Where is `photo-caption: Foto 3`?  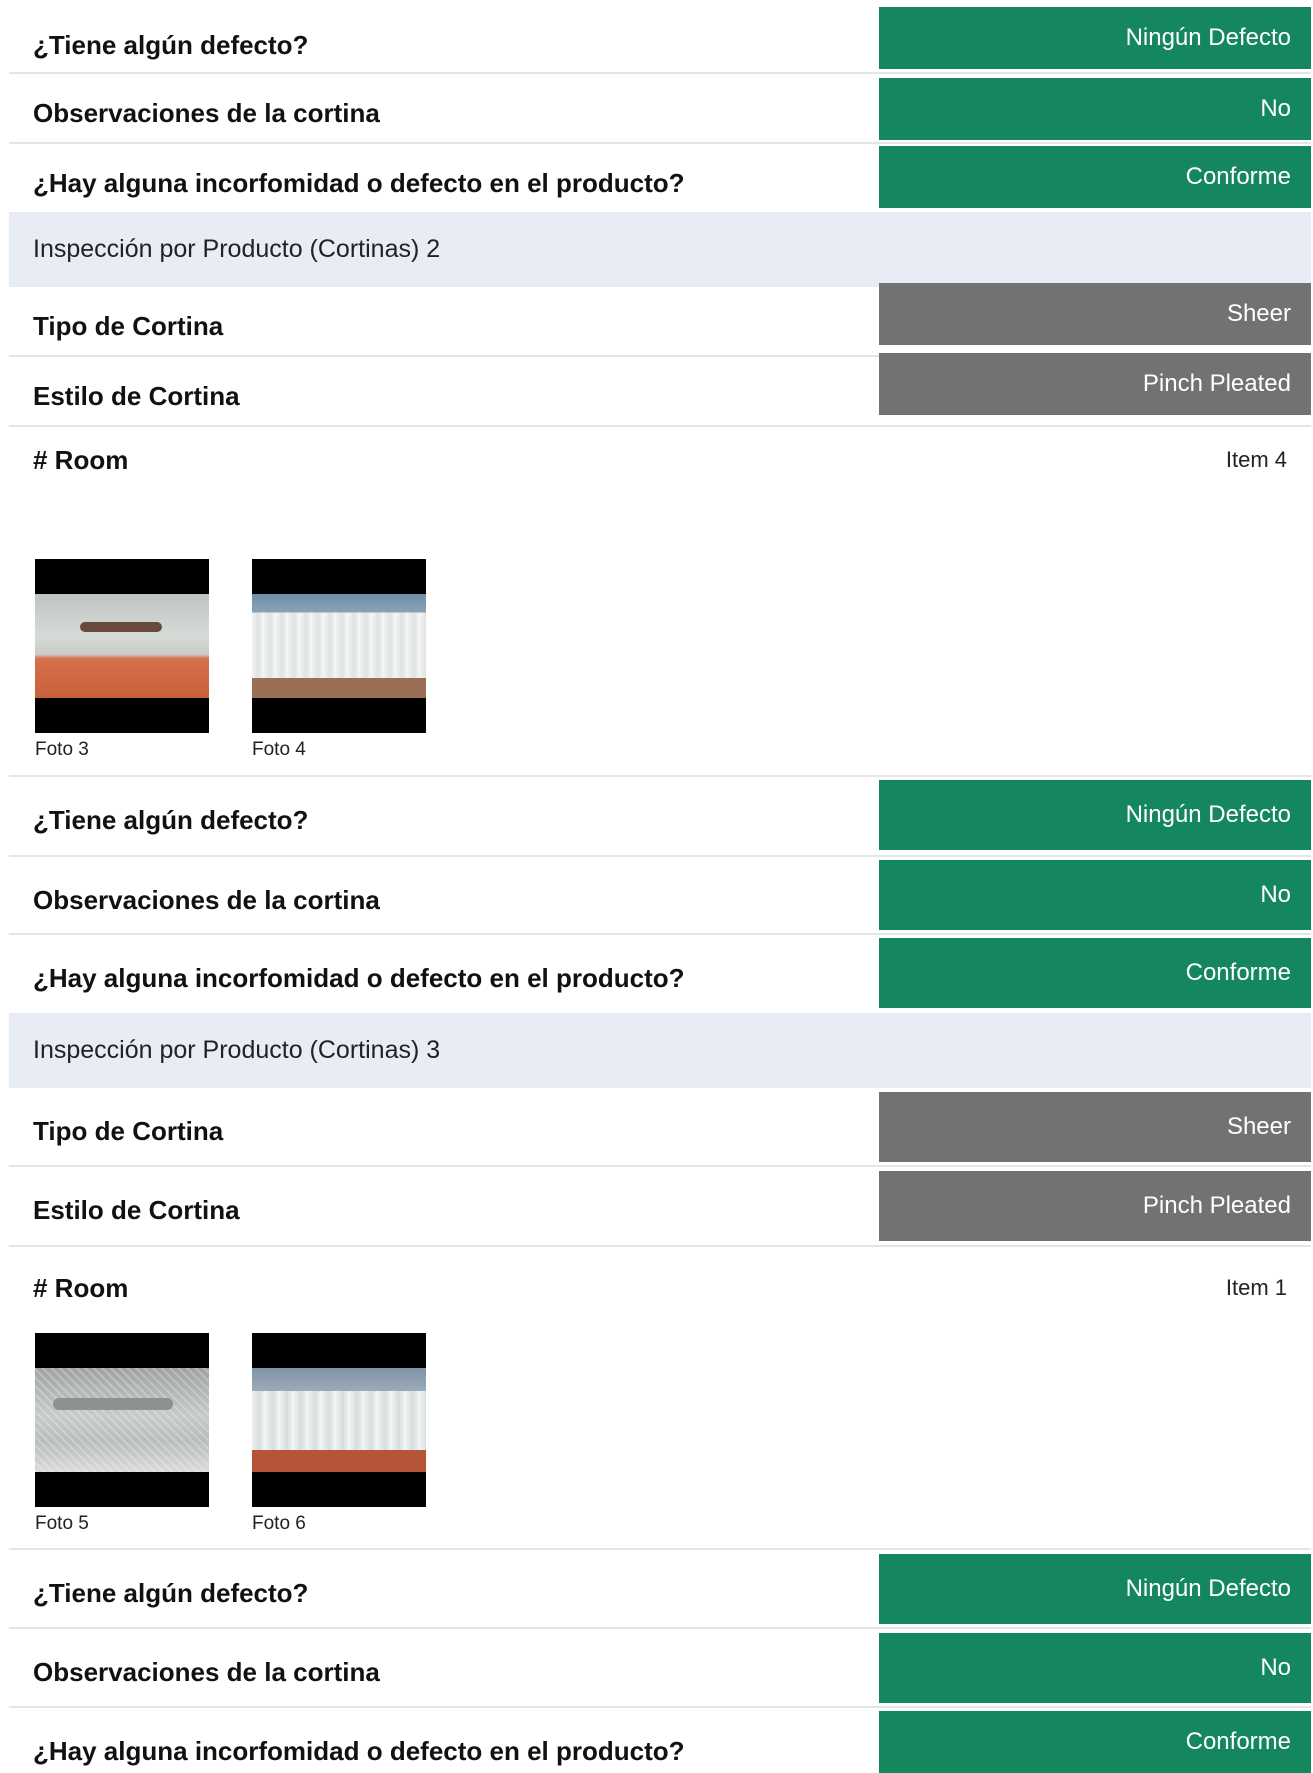 photo-caption: Foto 3 is located at coordinates (62, 749).